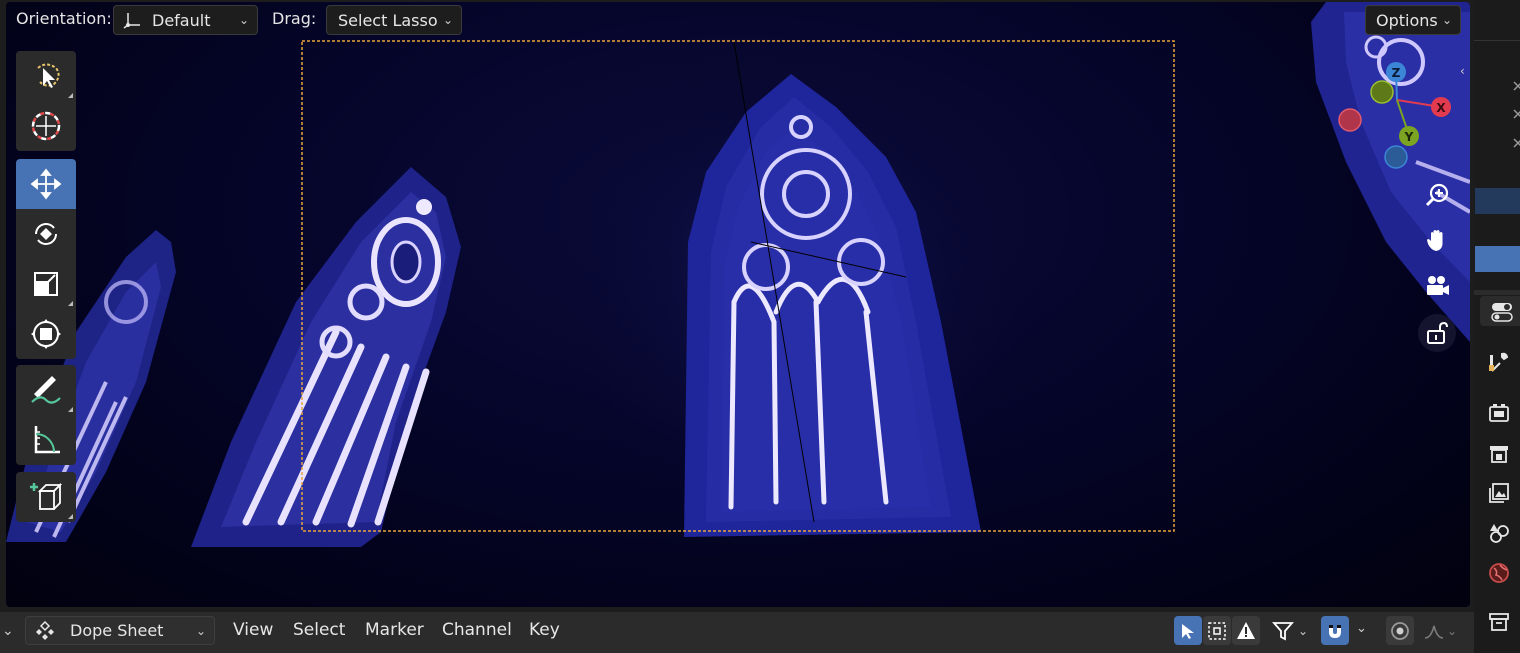  I want to click on proportional-editing-toggle, so click(1400, 630).